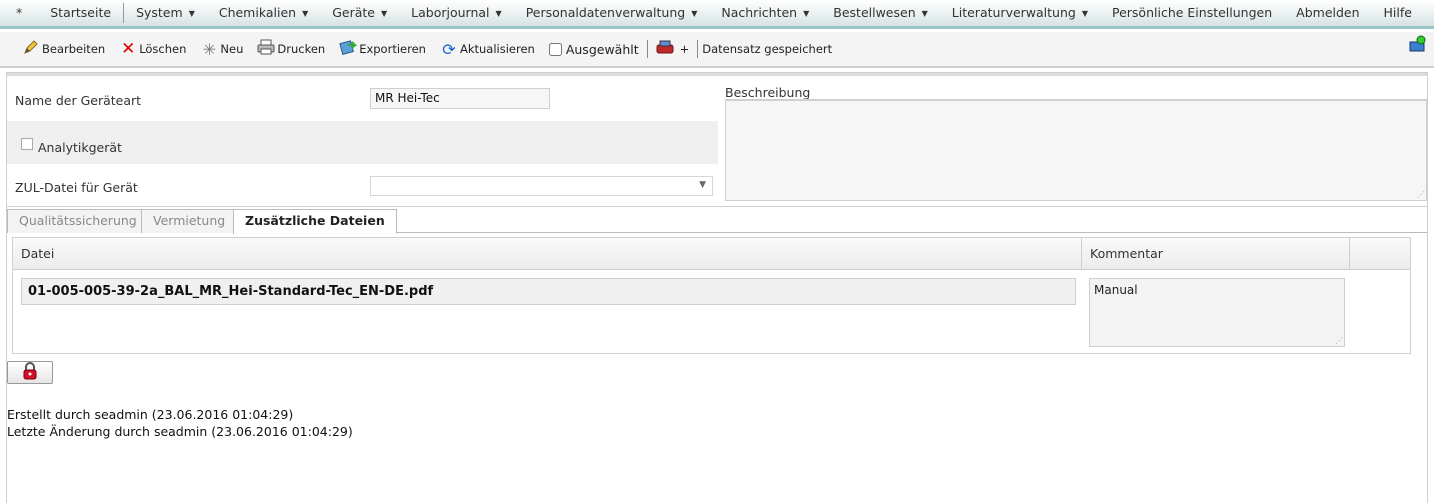  What do you see at coordinates (257, 12) in the screenshot?
I see `menu-item-label: Chemikalien` at bounding box center [257, 12].